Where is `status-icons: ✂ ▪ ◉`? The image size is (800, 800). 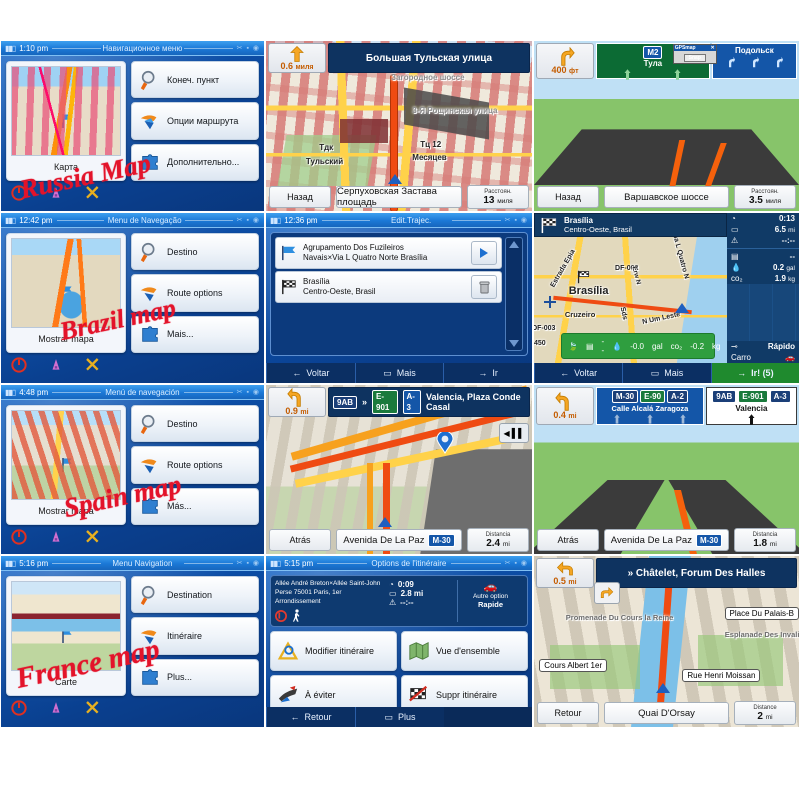 status-icons: ✂ ▪ ◉ is located at coordinates (248, 563).